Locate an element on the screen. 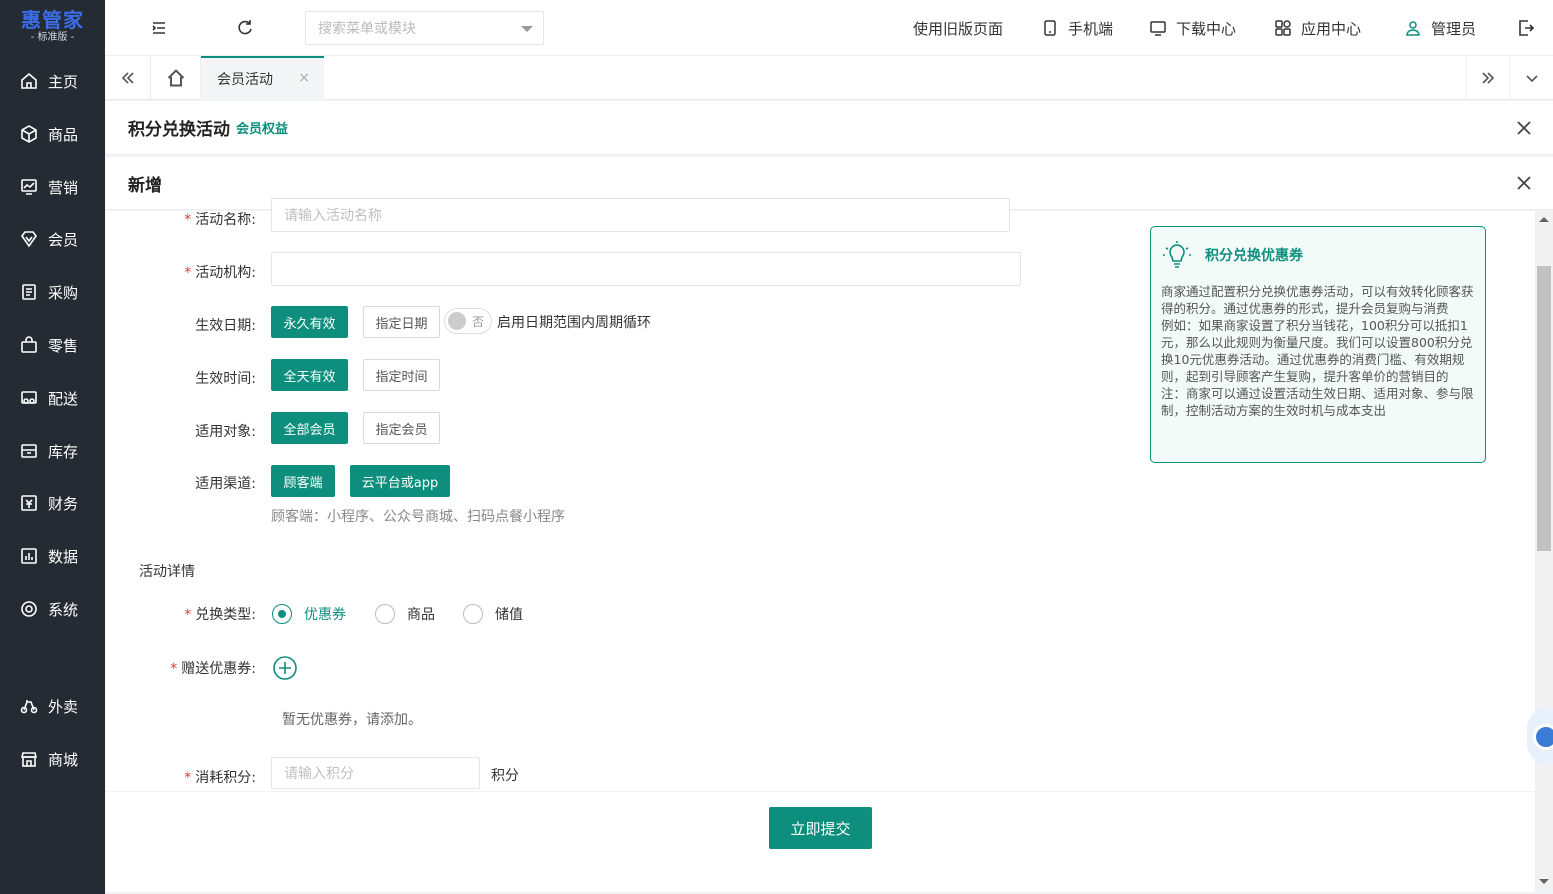  add-coupon-icon is located at coordinates (285, 668).